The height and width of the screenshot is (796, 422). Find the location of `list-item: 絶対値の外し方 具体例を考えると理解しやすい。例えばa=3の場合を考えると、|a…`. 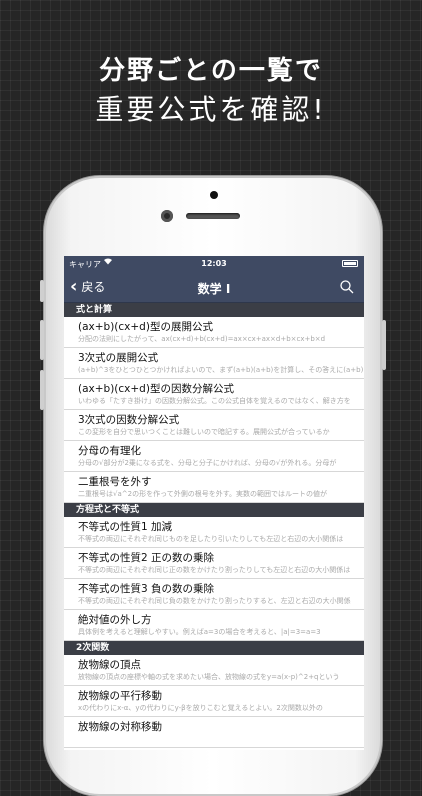

list-item: 絶対値の外し方 具体例を考えると理解しやすい。例えばa=3の場合を考えると、|a… is located at coordinates (214, 625).